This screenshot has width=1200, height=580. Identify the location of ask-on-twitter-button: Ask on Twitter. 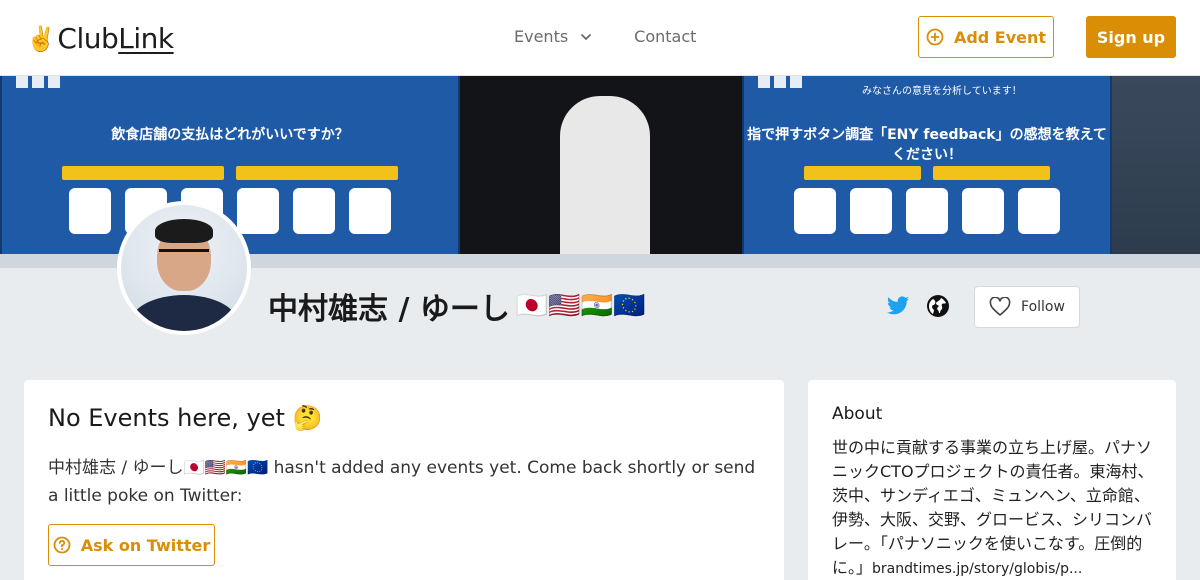
(131, 545).